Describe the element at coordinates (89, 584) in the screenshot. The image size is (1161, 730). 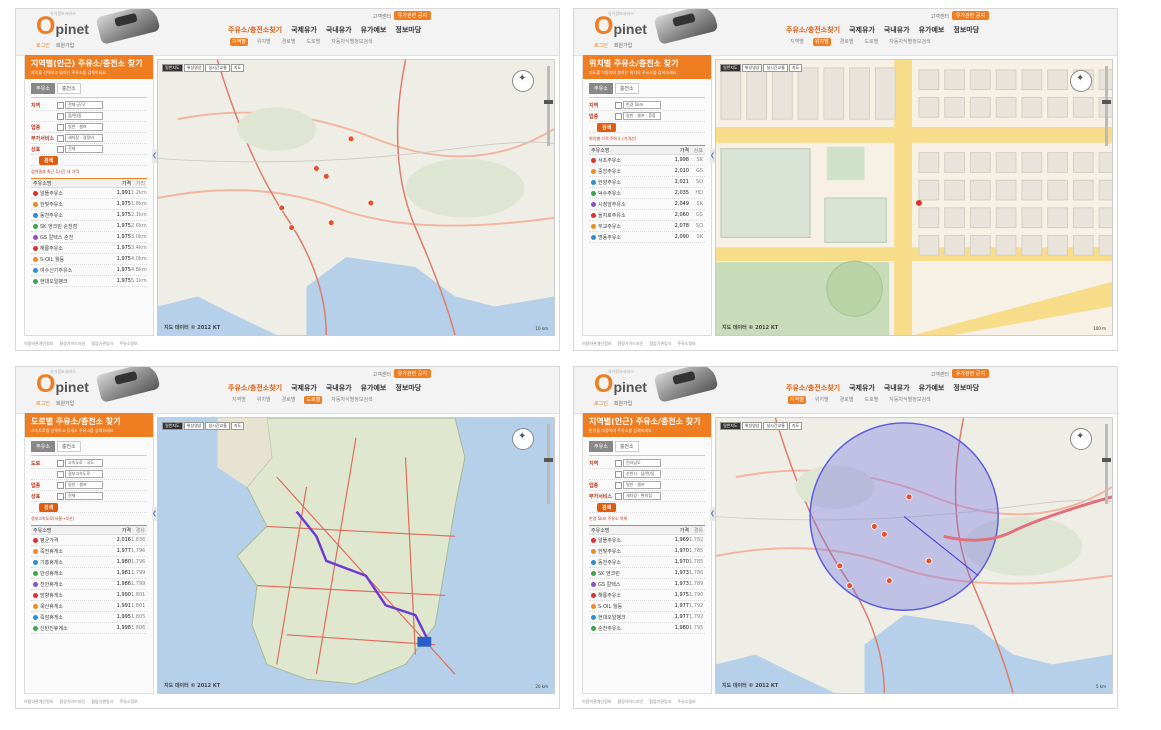
I see `table-row: 천안휴게소 1,986 1,799` at that location.